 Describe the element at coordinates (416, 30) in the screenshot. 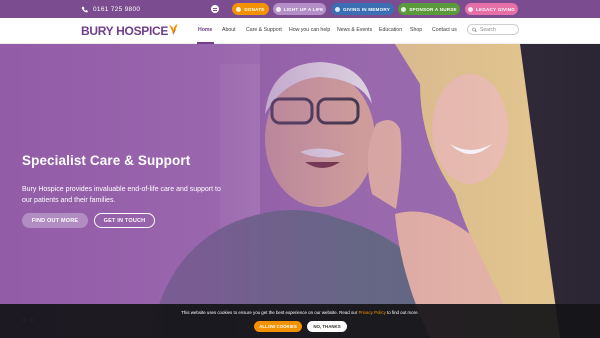

I see `nav-shop: Shop` at that location.